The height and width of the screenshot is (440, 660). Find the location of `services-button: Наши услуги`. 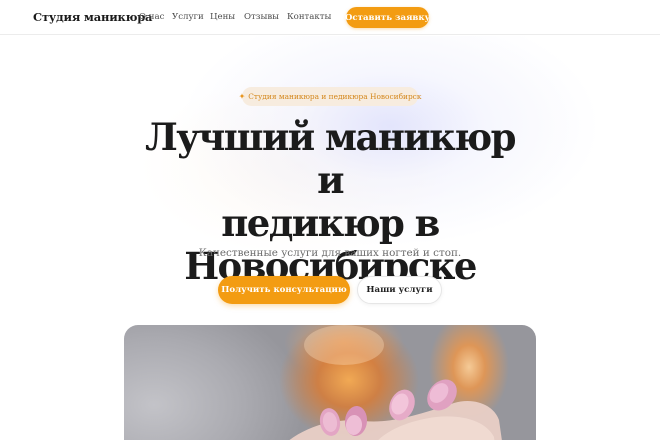

services-button: Наши услуги is located at coordinates (399, 290).